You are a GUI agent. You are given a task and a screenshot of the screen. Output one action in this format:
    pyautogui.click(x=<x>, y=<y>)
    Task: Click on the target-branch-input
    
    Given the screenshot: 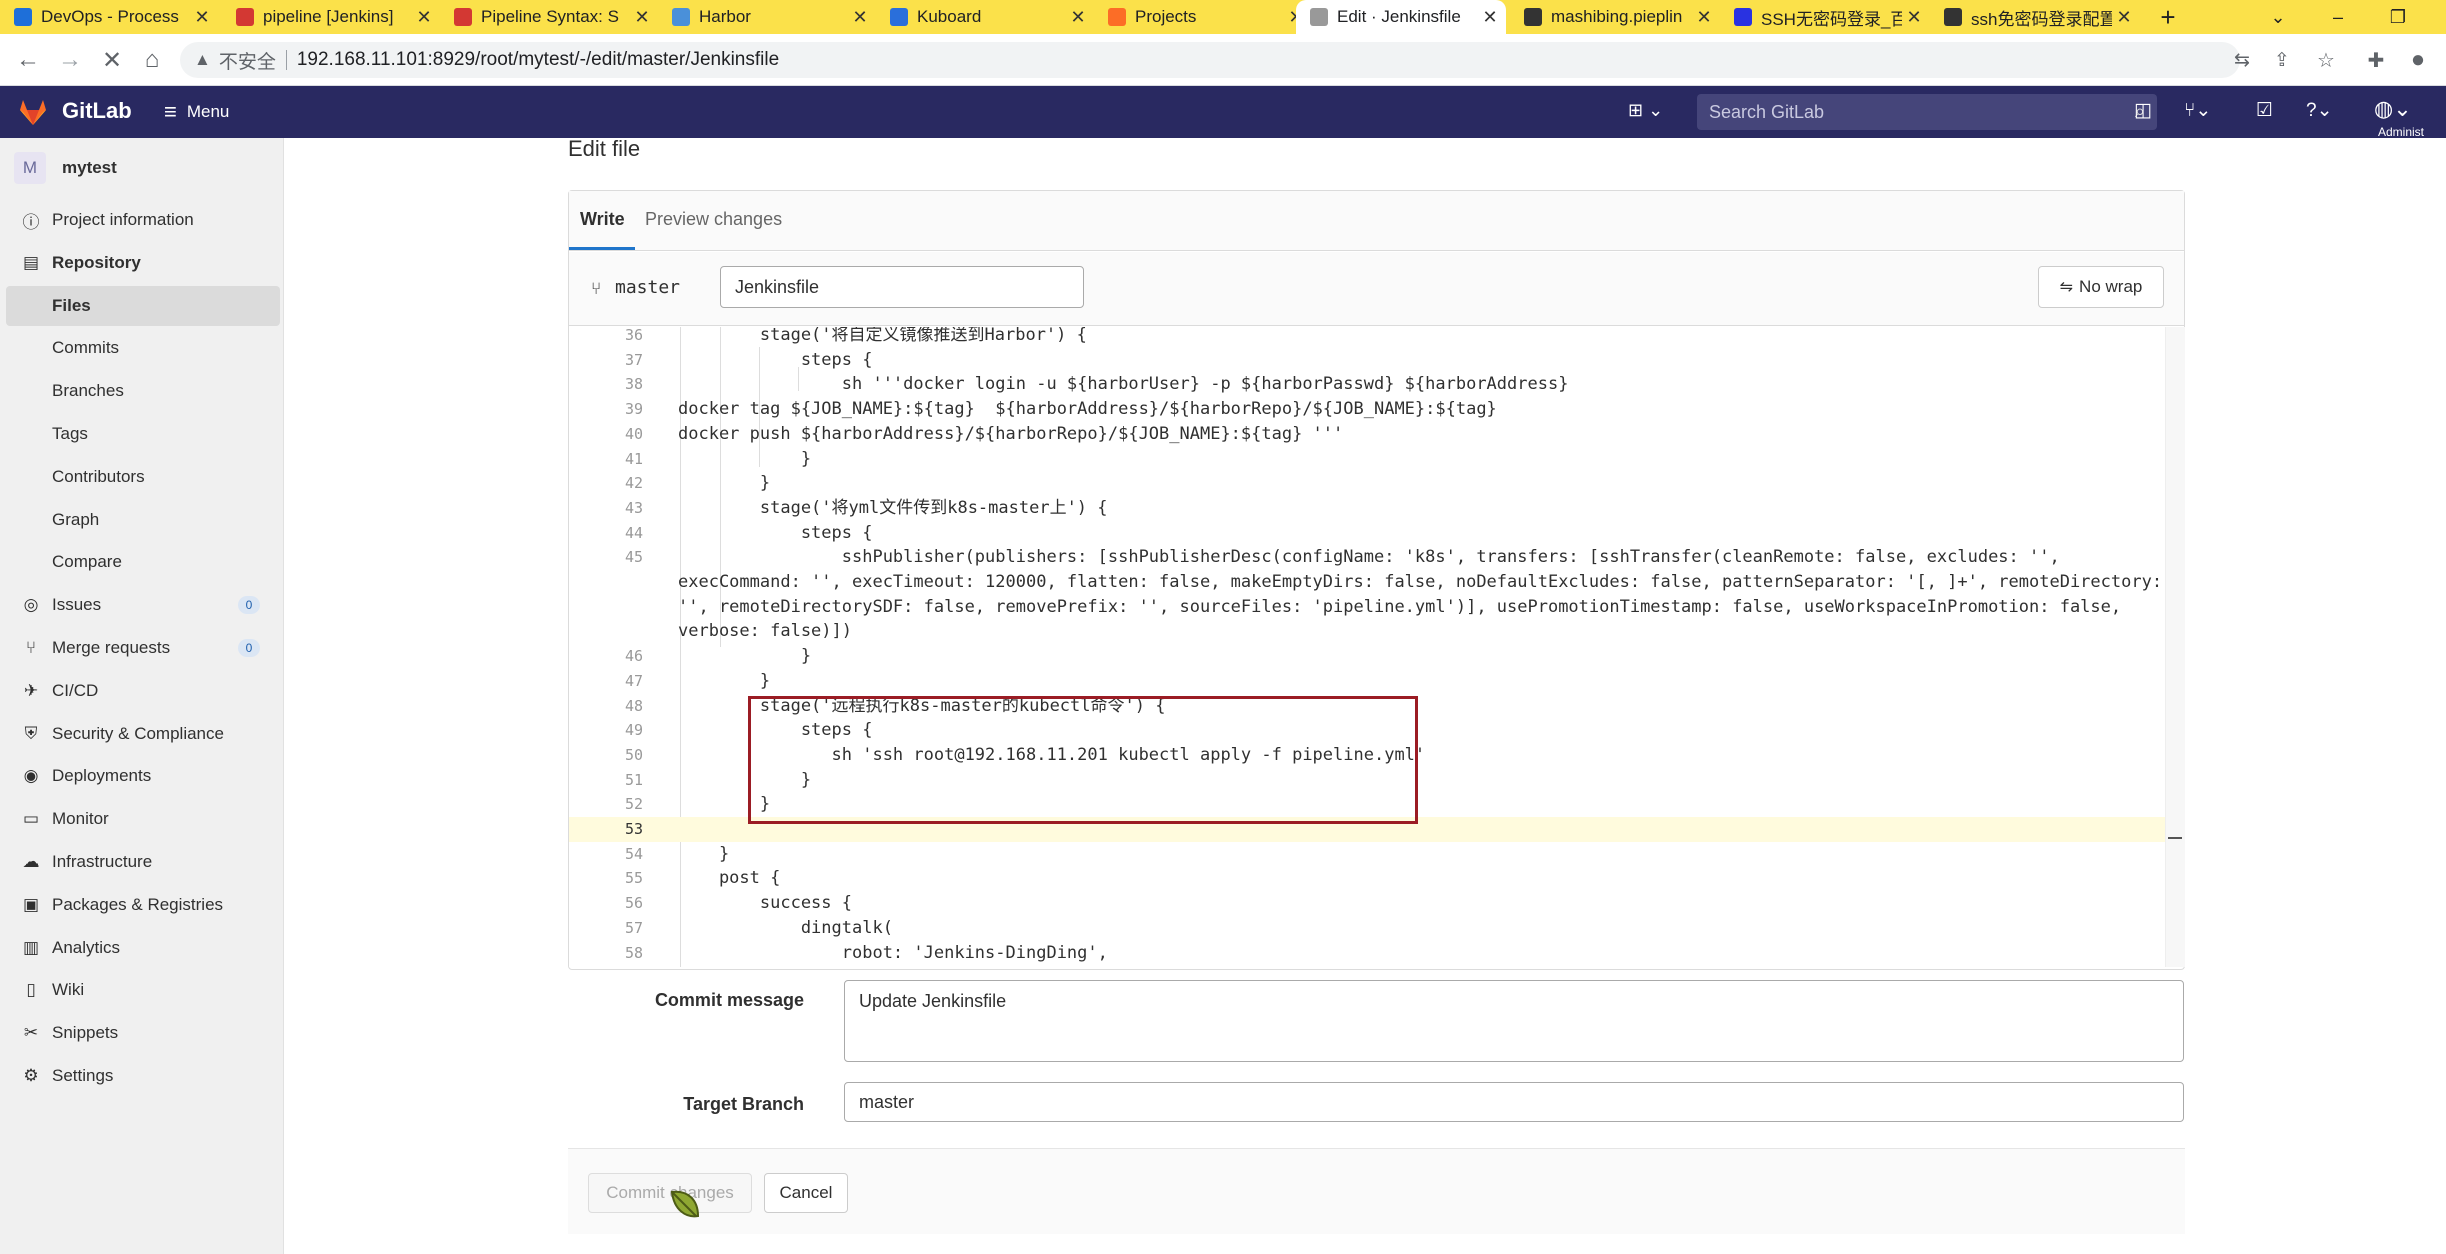 What is the action you would take?
    pyautogui.click(x=1514, y=1102)
    